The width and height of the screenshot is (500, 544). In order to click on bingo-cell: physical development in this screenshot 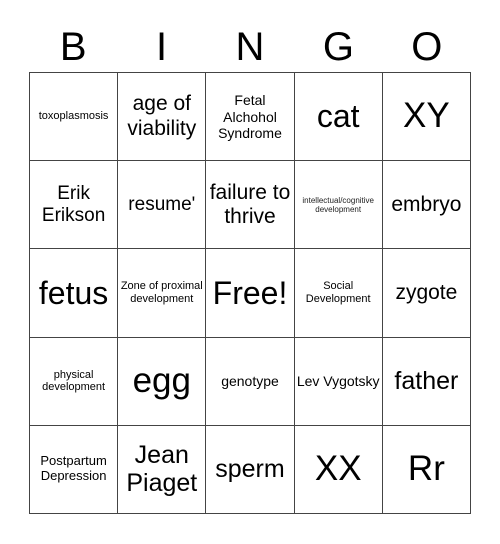, I will do `click(74, 381)`.